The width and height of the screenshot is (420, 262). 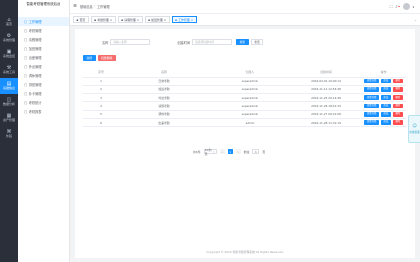 What do you see at coordinates (43, 57) in the screenshot?
I see `sidebar-item: ▢ 出差管理` at bounding box center [43, 57].